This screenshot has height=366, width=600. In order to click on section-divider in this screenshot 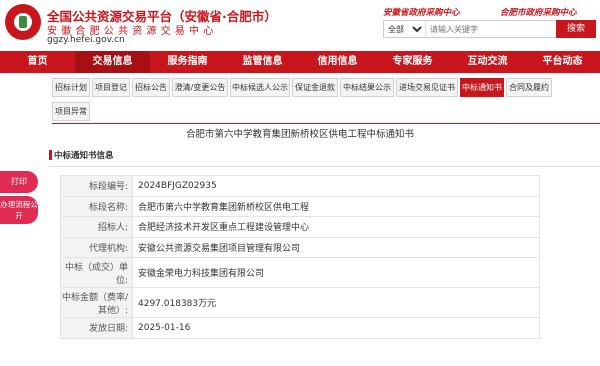, I will do `click(324, 166)`.